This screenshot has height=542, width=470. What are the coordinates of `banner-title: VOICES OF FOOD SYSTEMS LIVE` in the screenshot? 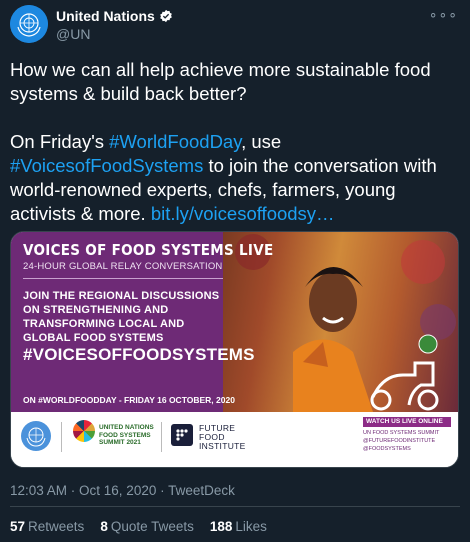 It's located at (148, 250).